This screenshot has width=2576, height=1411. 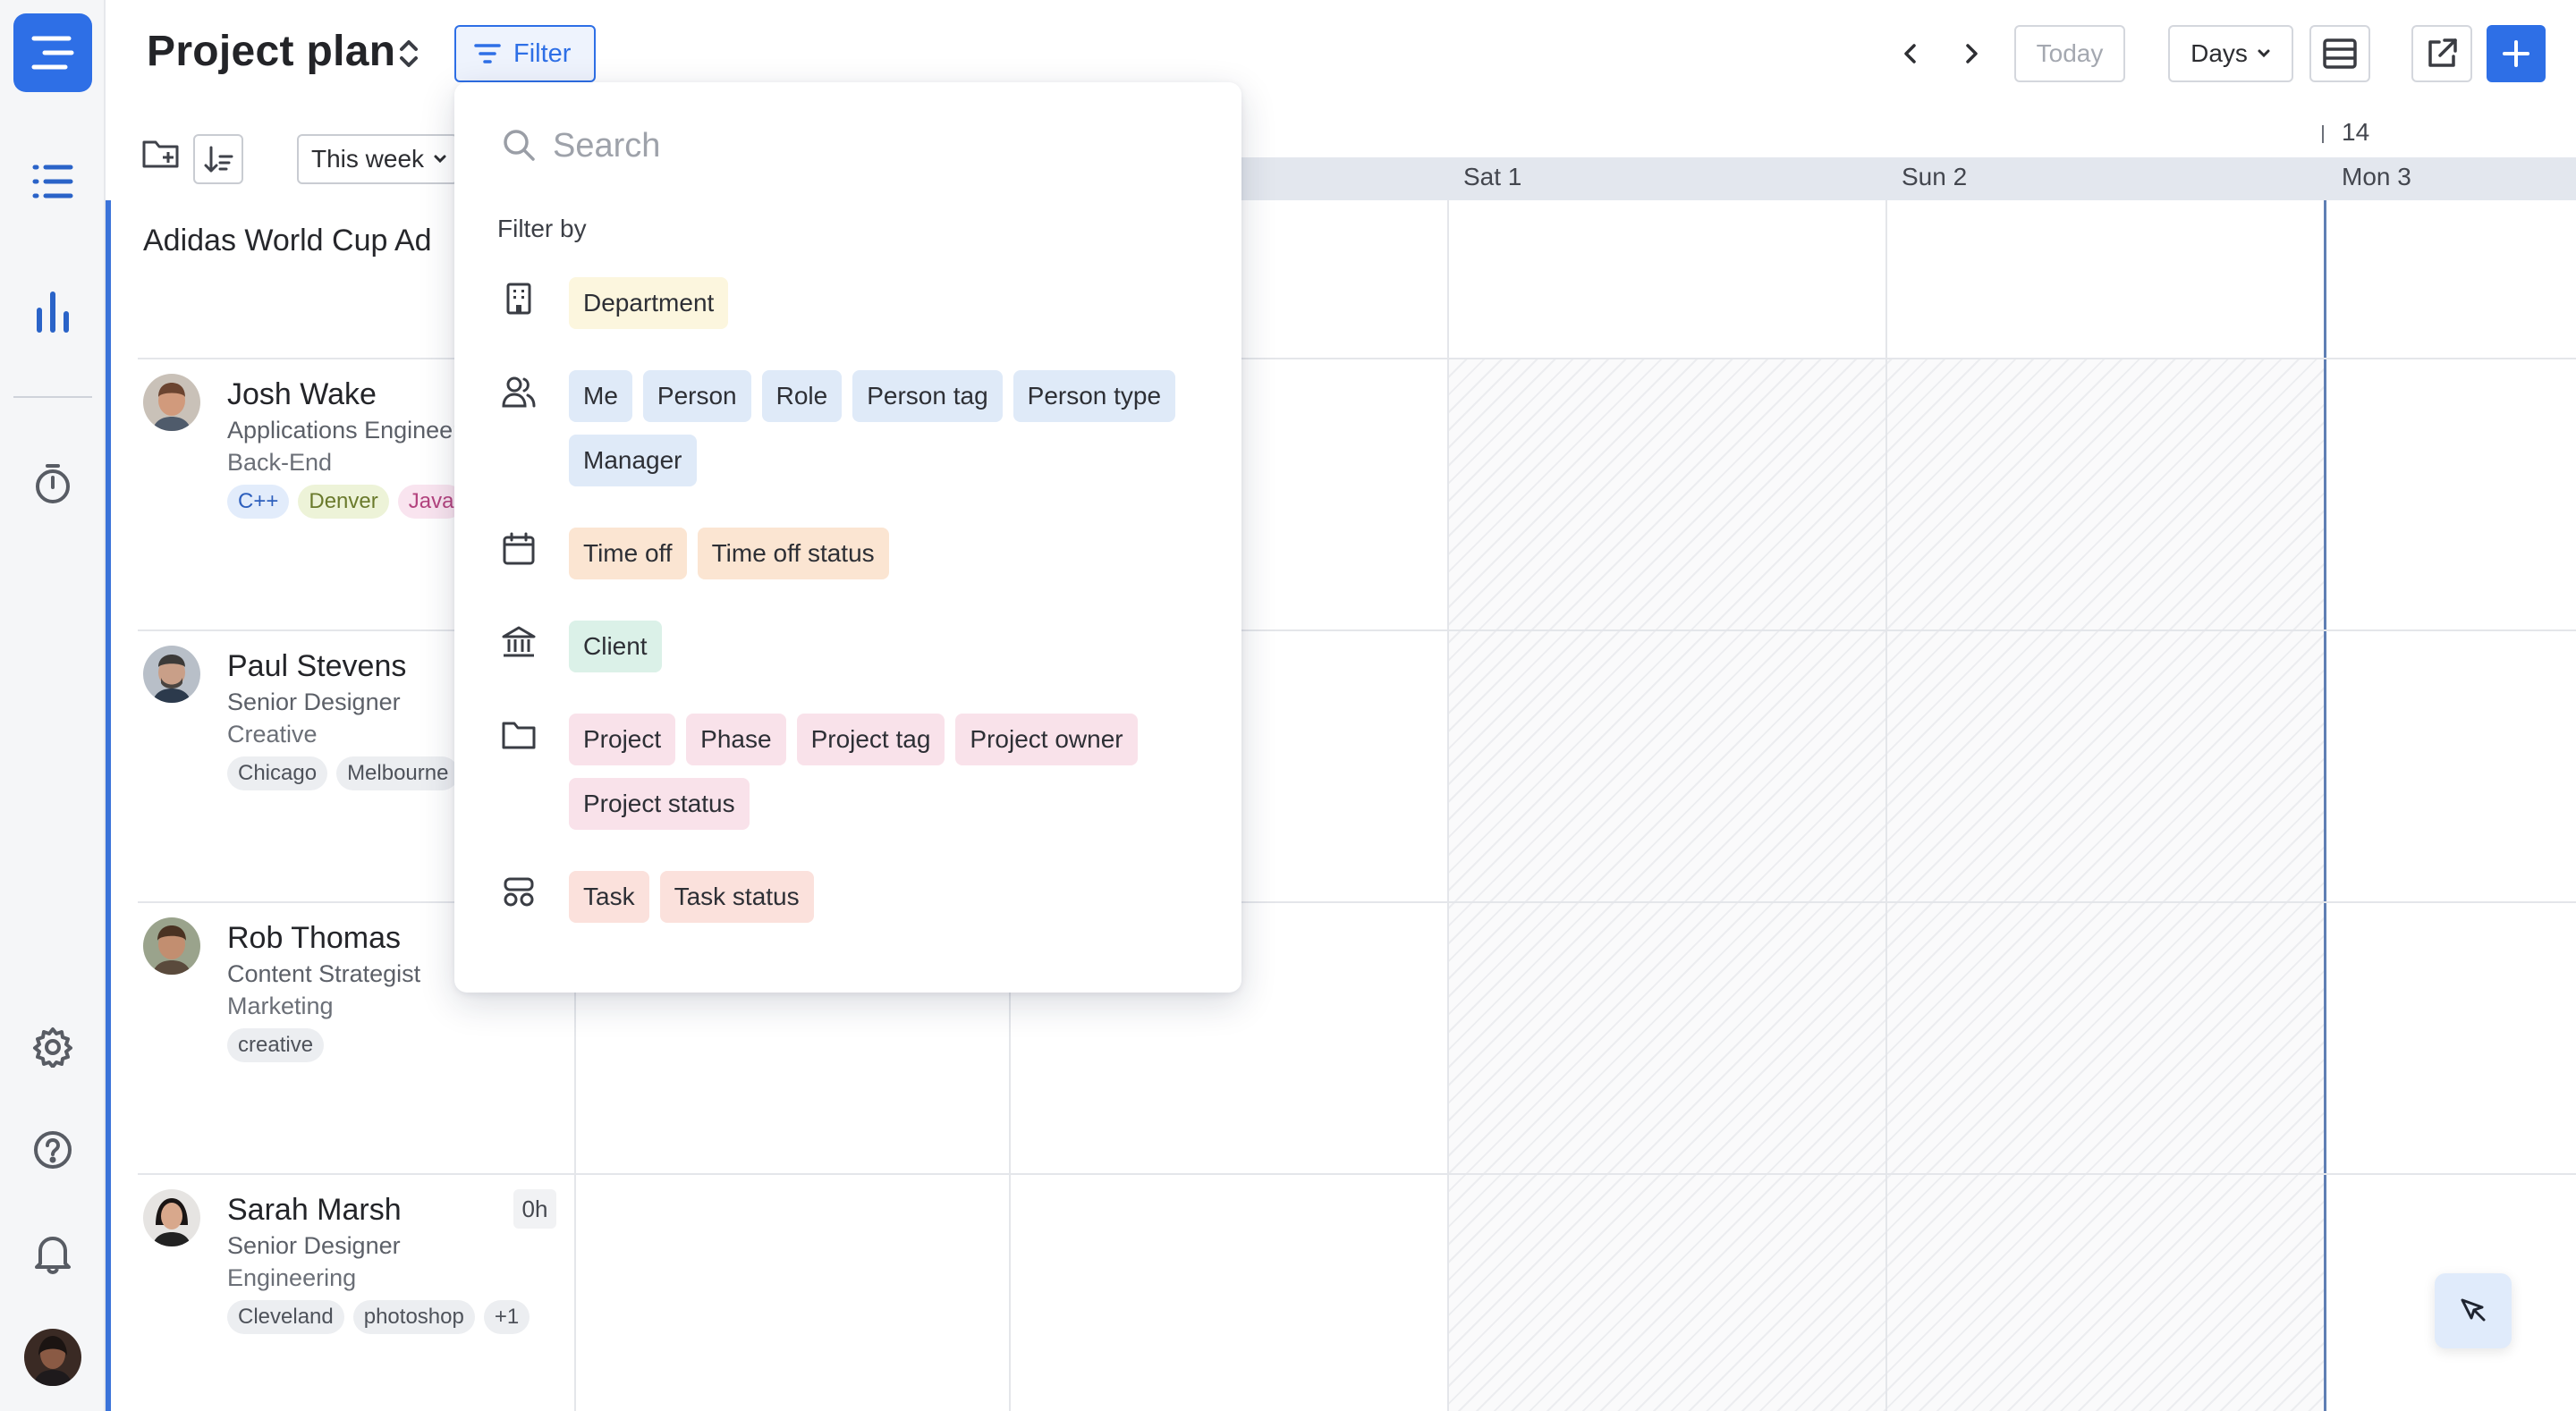 I want to click on filter-chip-person-tag: Person tag, so click(x=927, y=396).